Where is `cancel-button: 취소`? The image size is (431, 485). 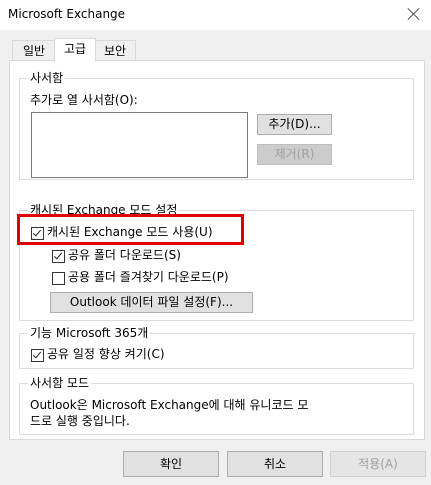
cancel-button: 취소 is located at coordinates (275, 464).